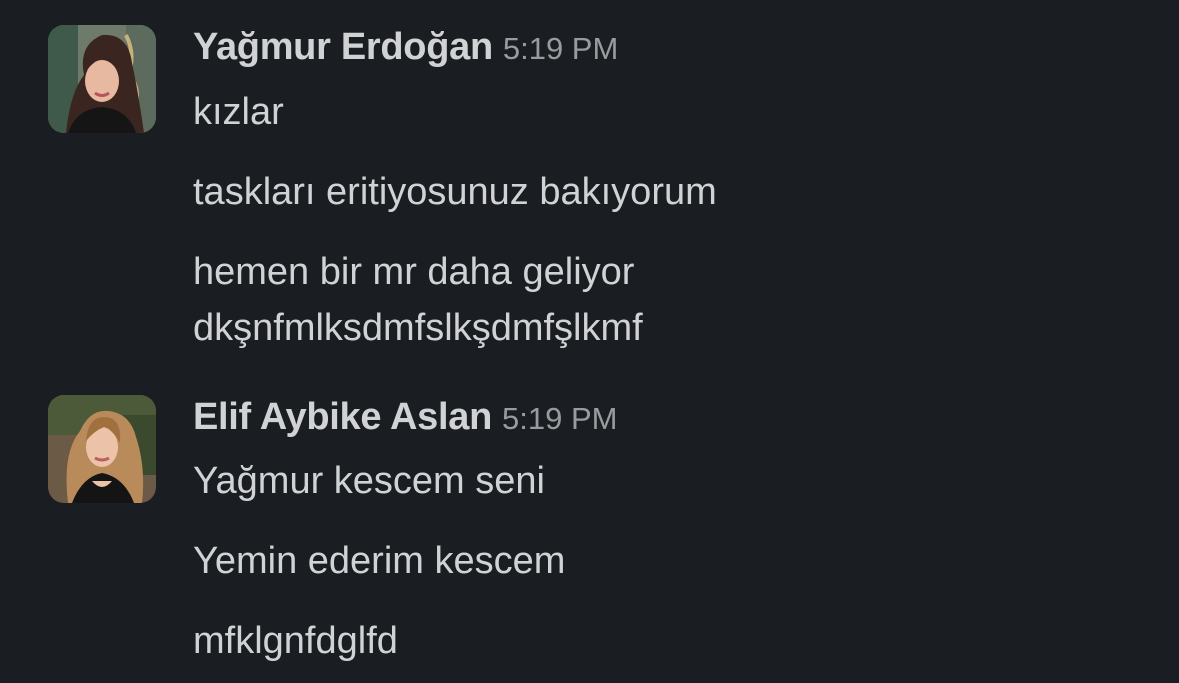 The image size is (1179, 683). What do you see at coordinates (343, 47) in the screenshot?
I see `author-name: Yağmur Erdoğan` at bounding box center [343, 47].